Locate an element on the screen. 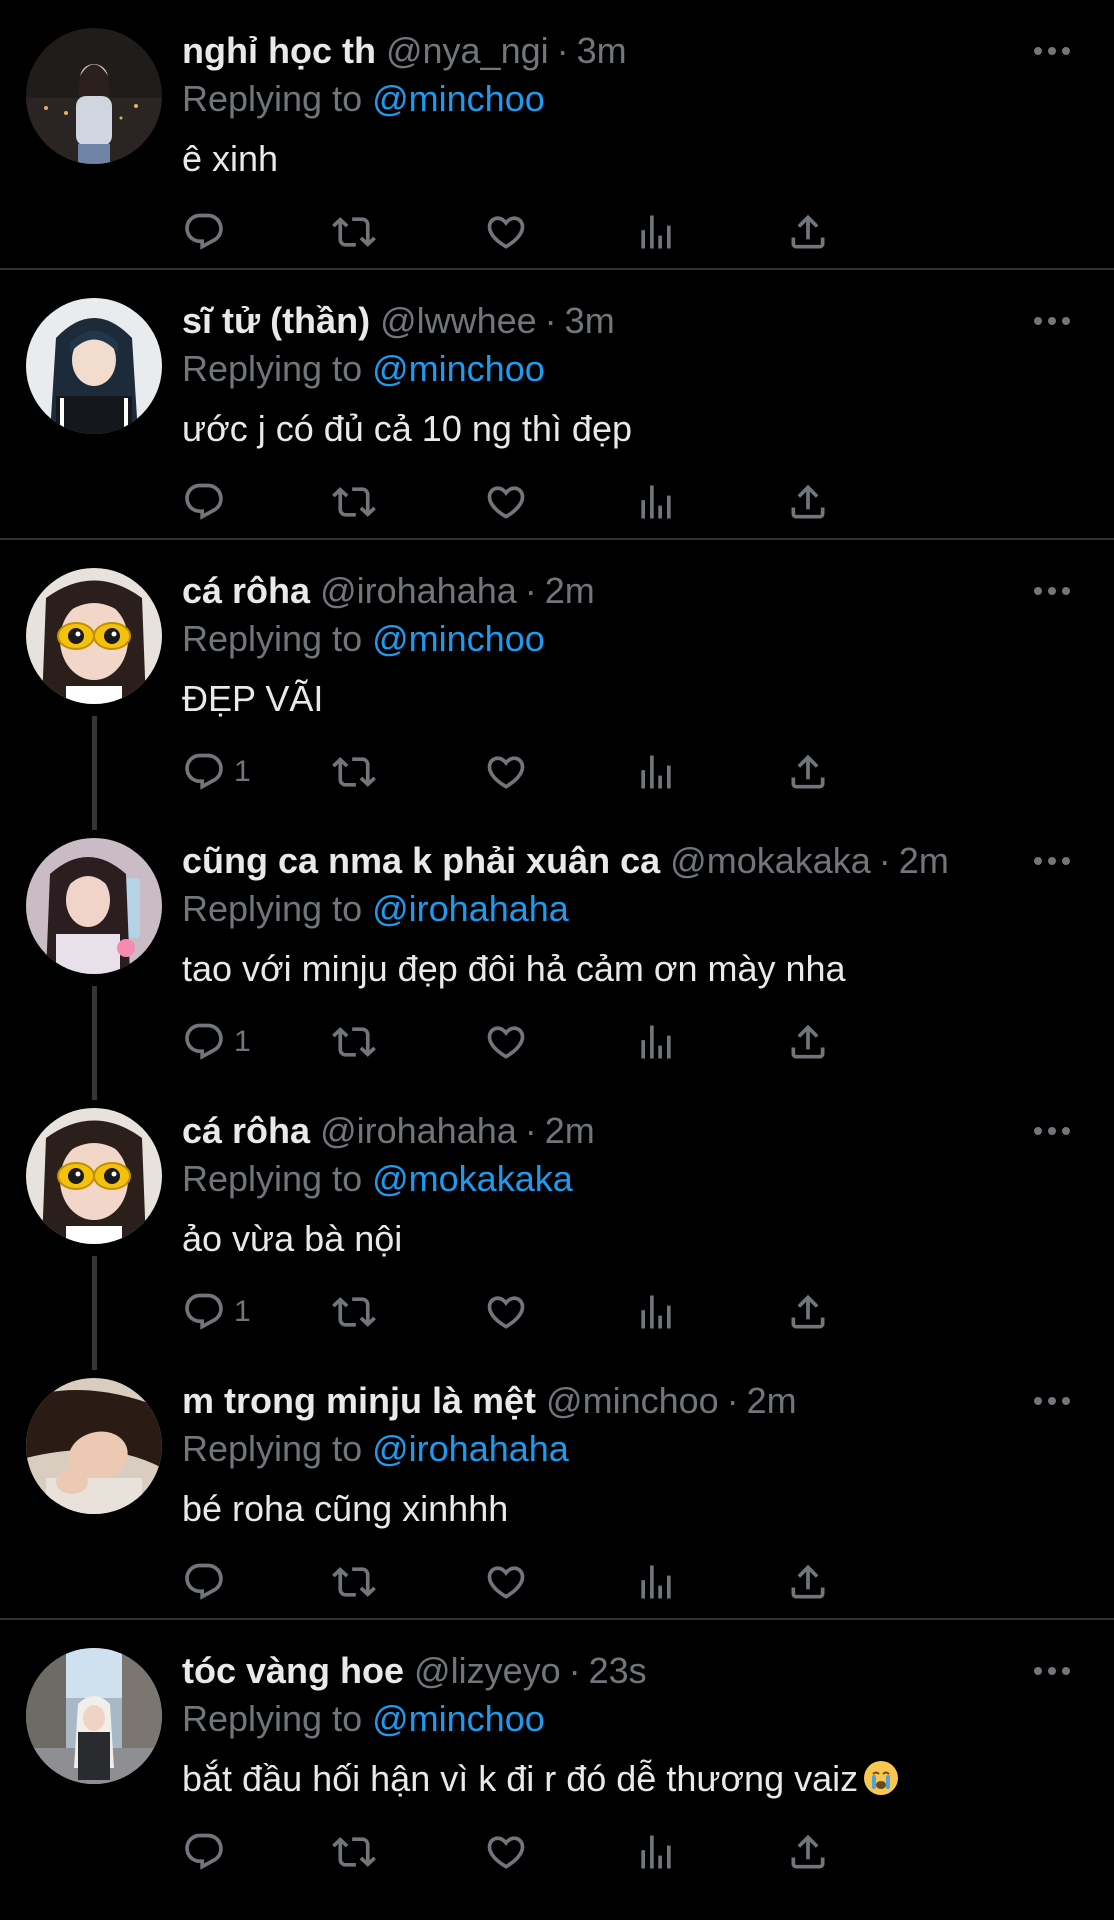 The image size is (1114, 1920). more-icon is located at coordinates (1052, 1671).